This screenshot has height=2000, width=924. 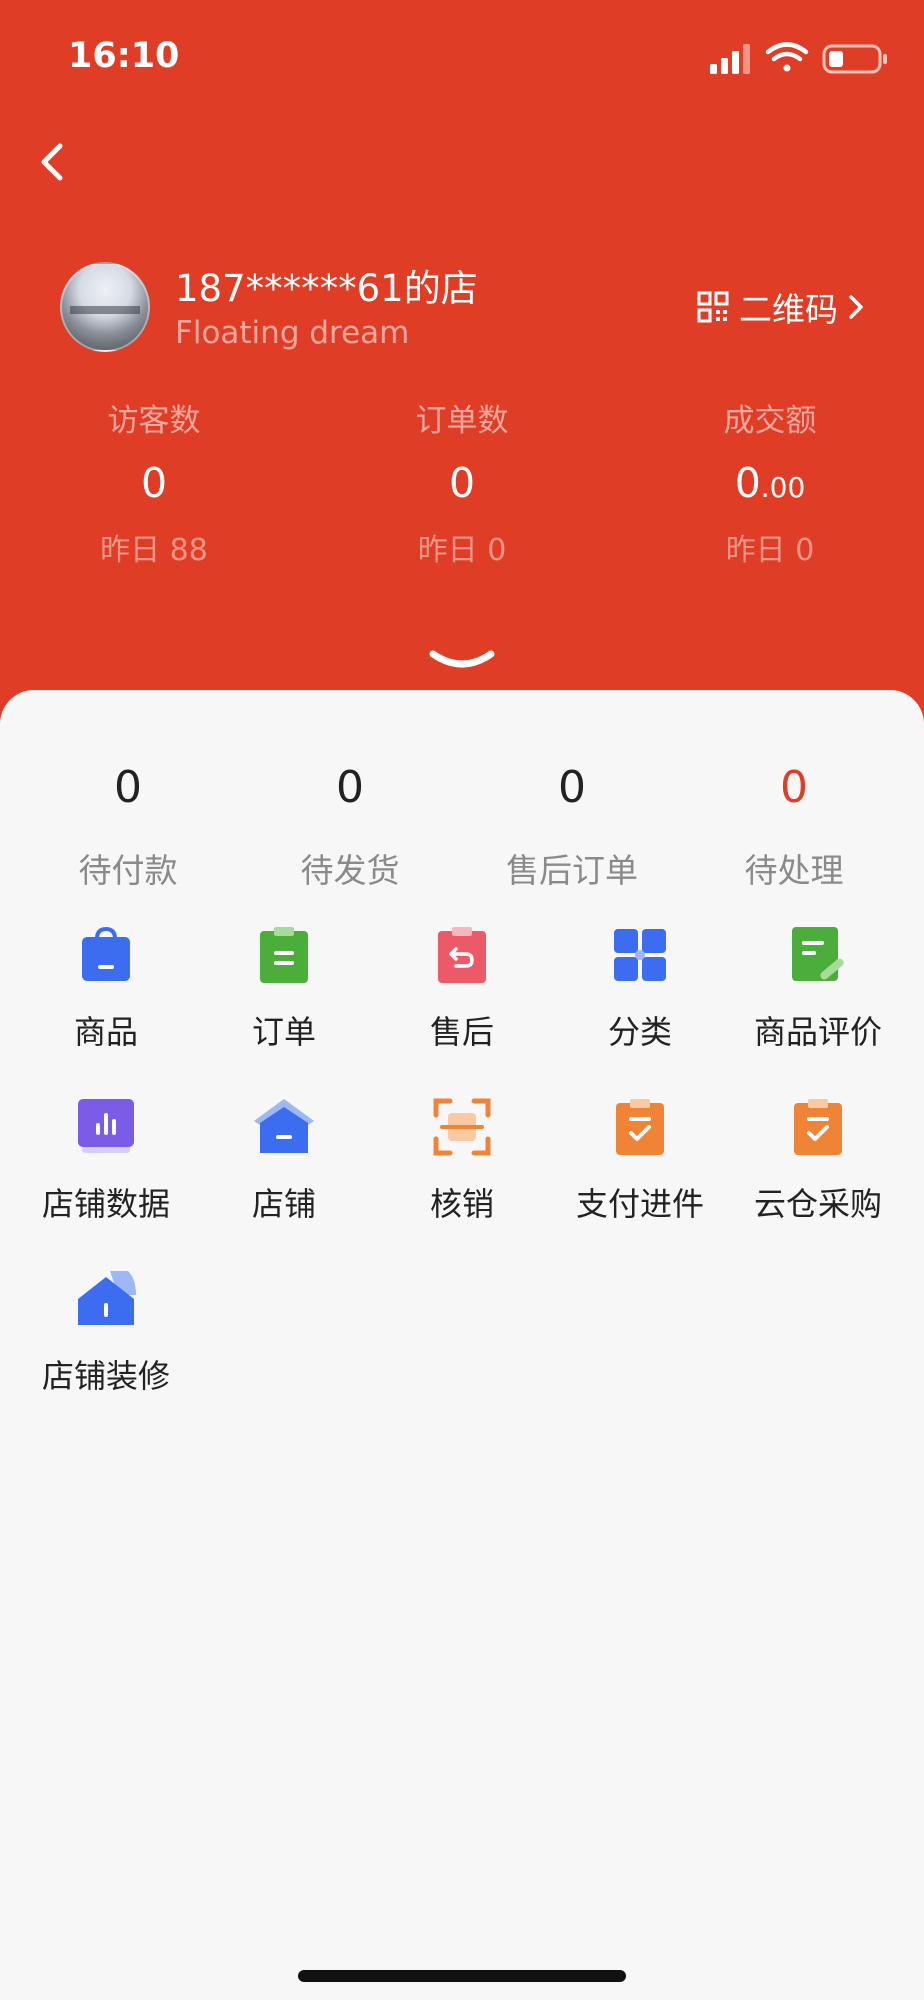 What do you see at coordinates (292, 333) in the screenshot?
I see `shop-subtitle: Floating dream` at bounding box center [292, 333].